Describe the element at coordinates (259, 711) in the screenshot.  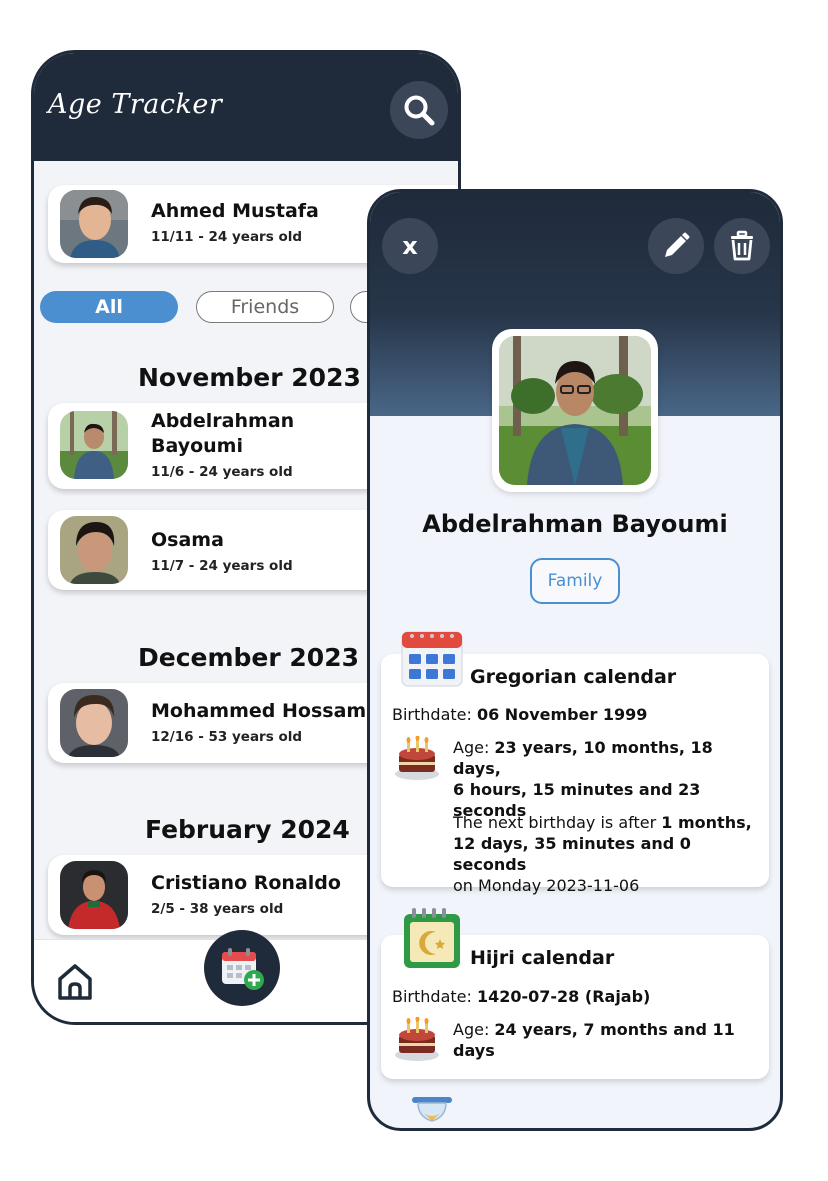
I see `contact-name: Mohammed Hossam` at that location.